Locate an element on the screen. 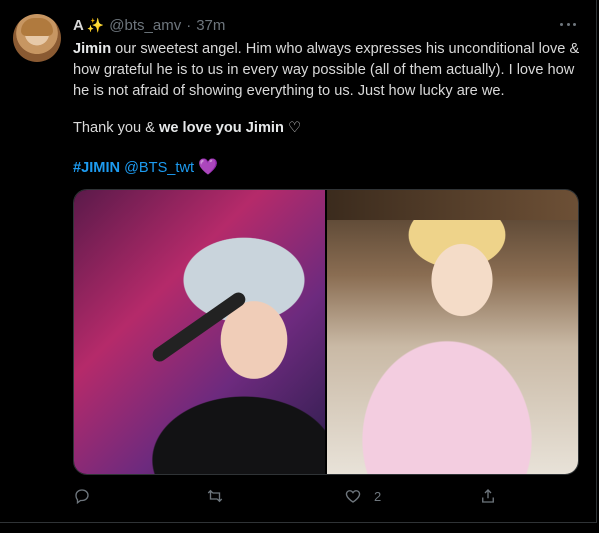  tweet-actions: 2 is located at coordinates (328, 496).